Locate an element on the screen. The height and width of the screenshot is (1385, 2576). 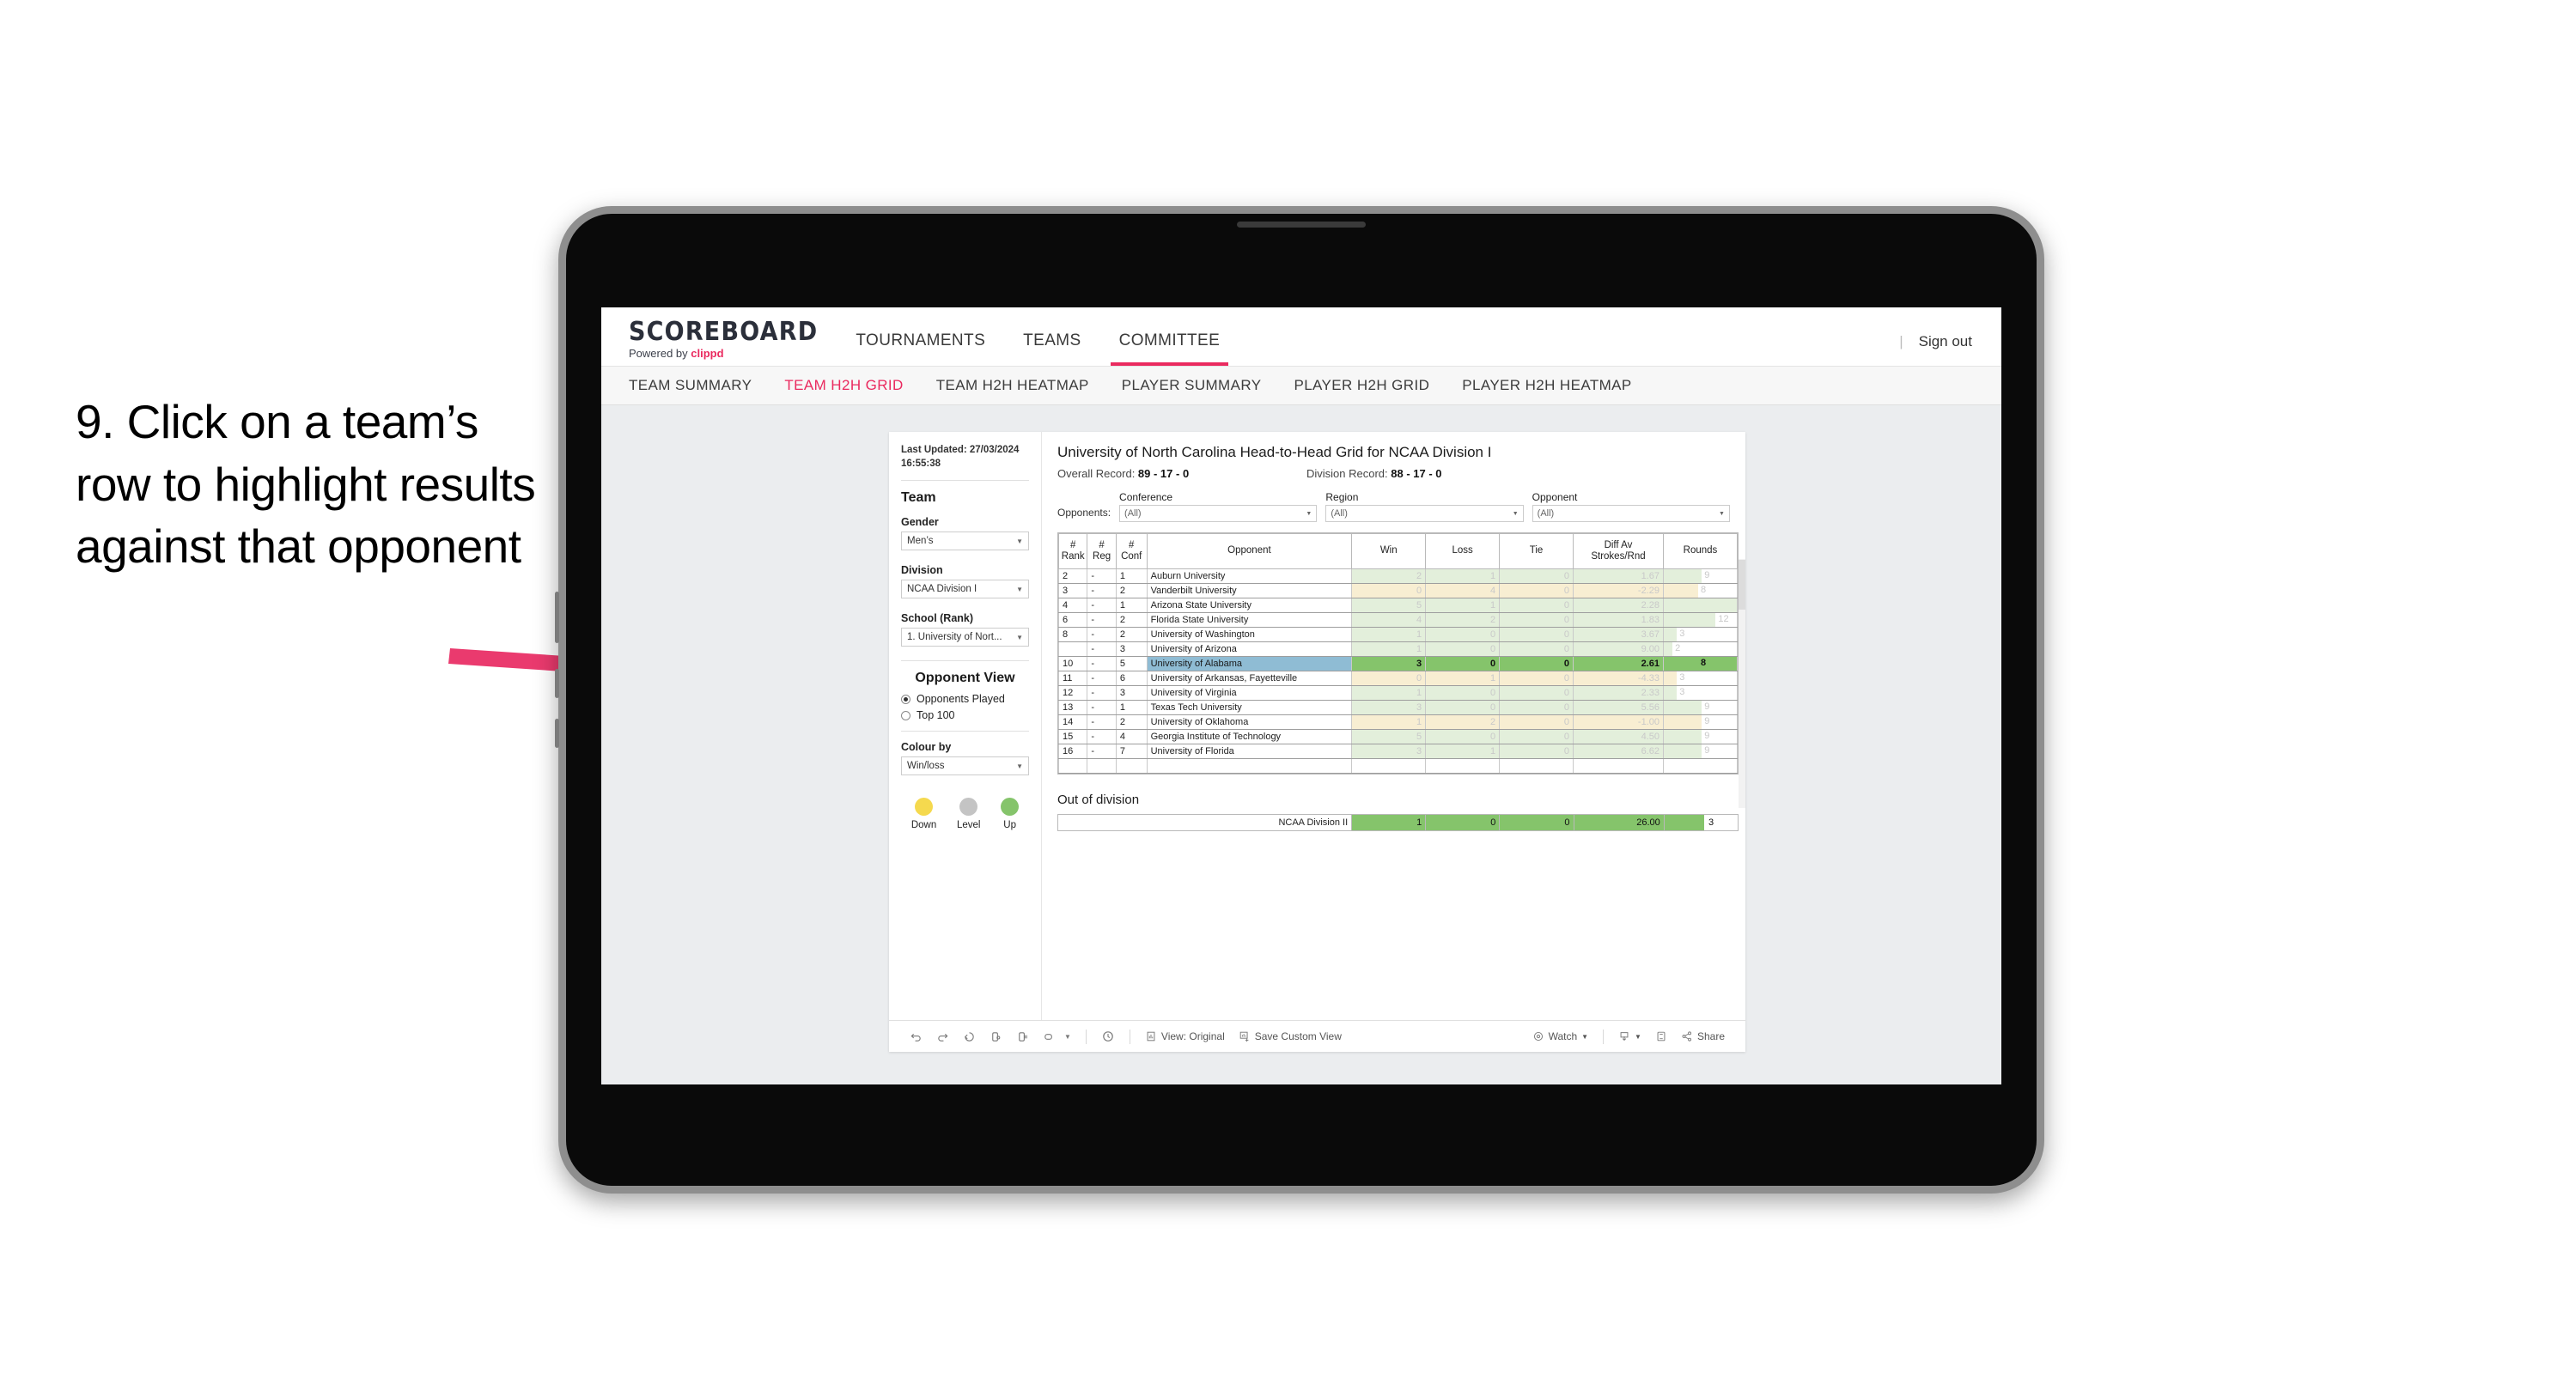
cell-tie: 0 is located at coordinates (1536, 634).